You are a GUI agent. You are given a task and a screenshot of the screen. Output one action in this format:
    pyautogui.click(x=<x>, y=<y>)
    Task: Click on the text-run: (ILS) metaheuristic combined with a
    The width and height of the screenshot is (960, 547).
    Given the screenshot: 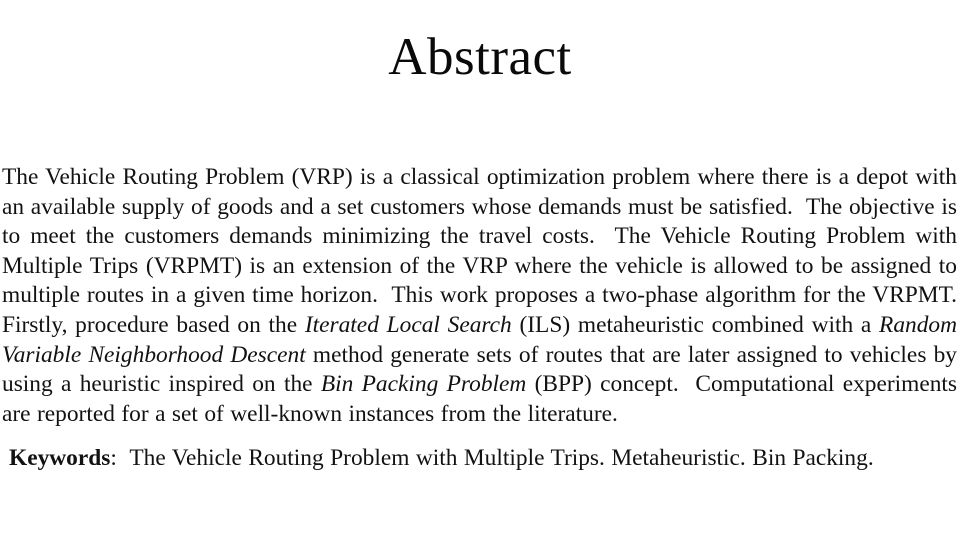 What is the action you would take?
    pyautogui.click(x=695, y=324)
    